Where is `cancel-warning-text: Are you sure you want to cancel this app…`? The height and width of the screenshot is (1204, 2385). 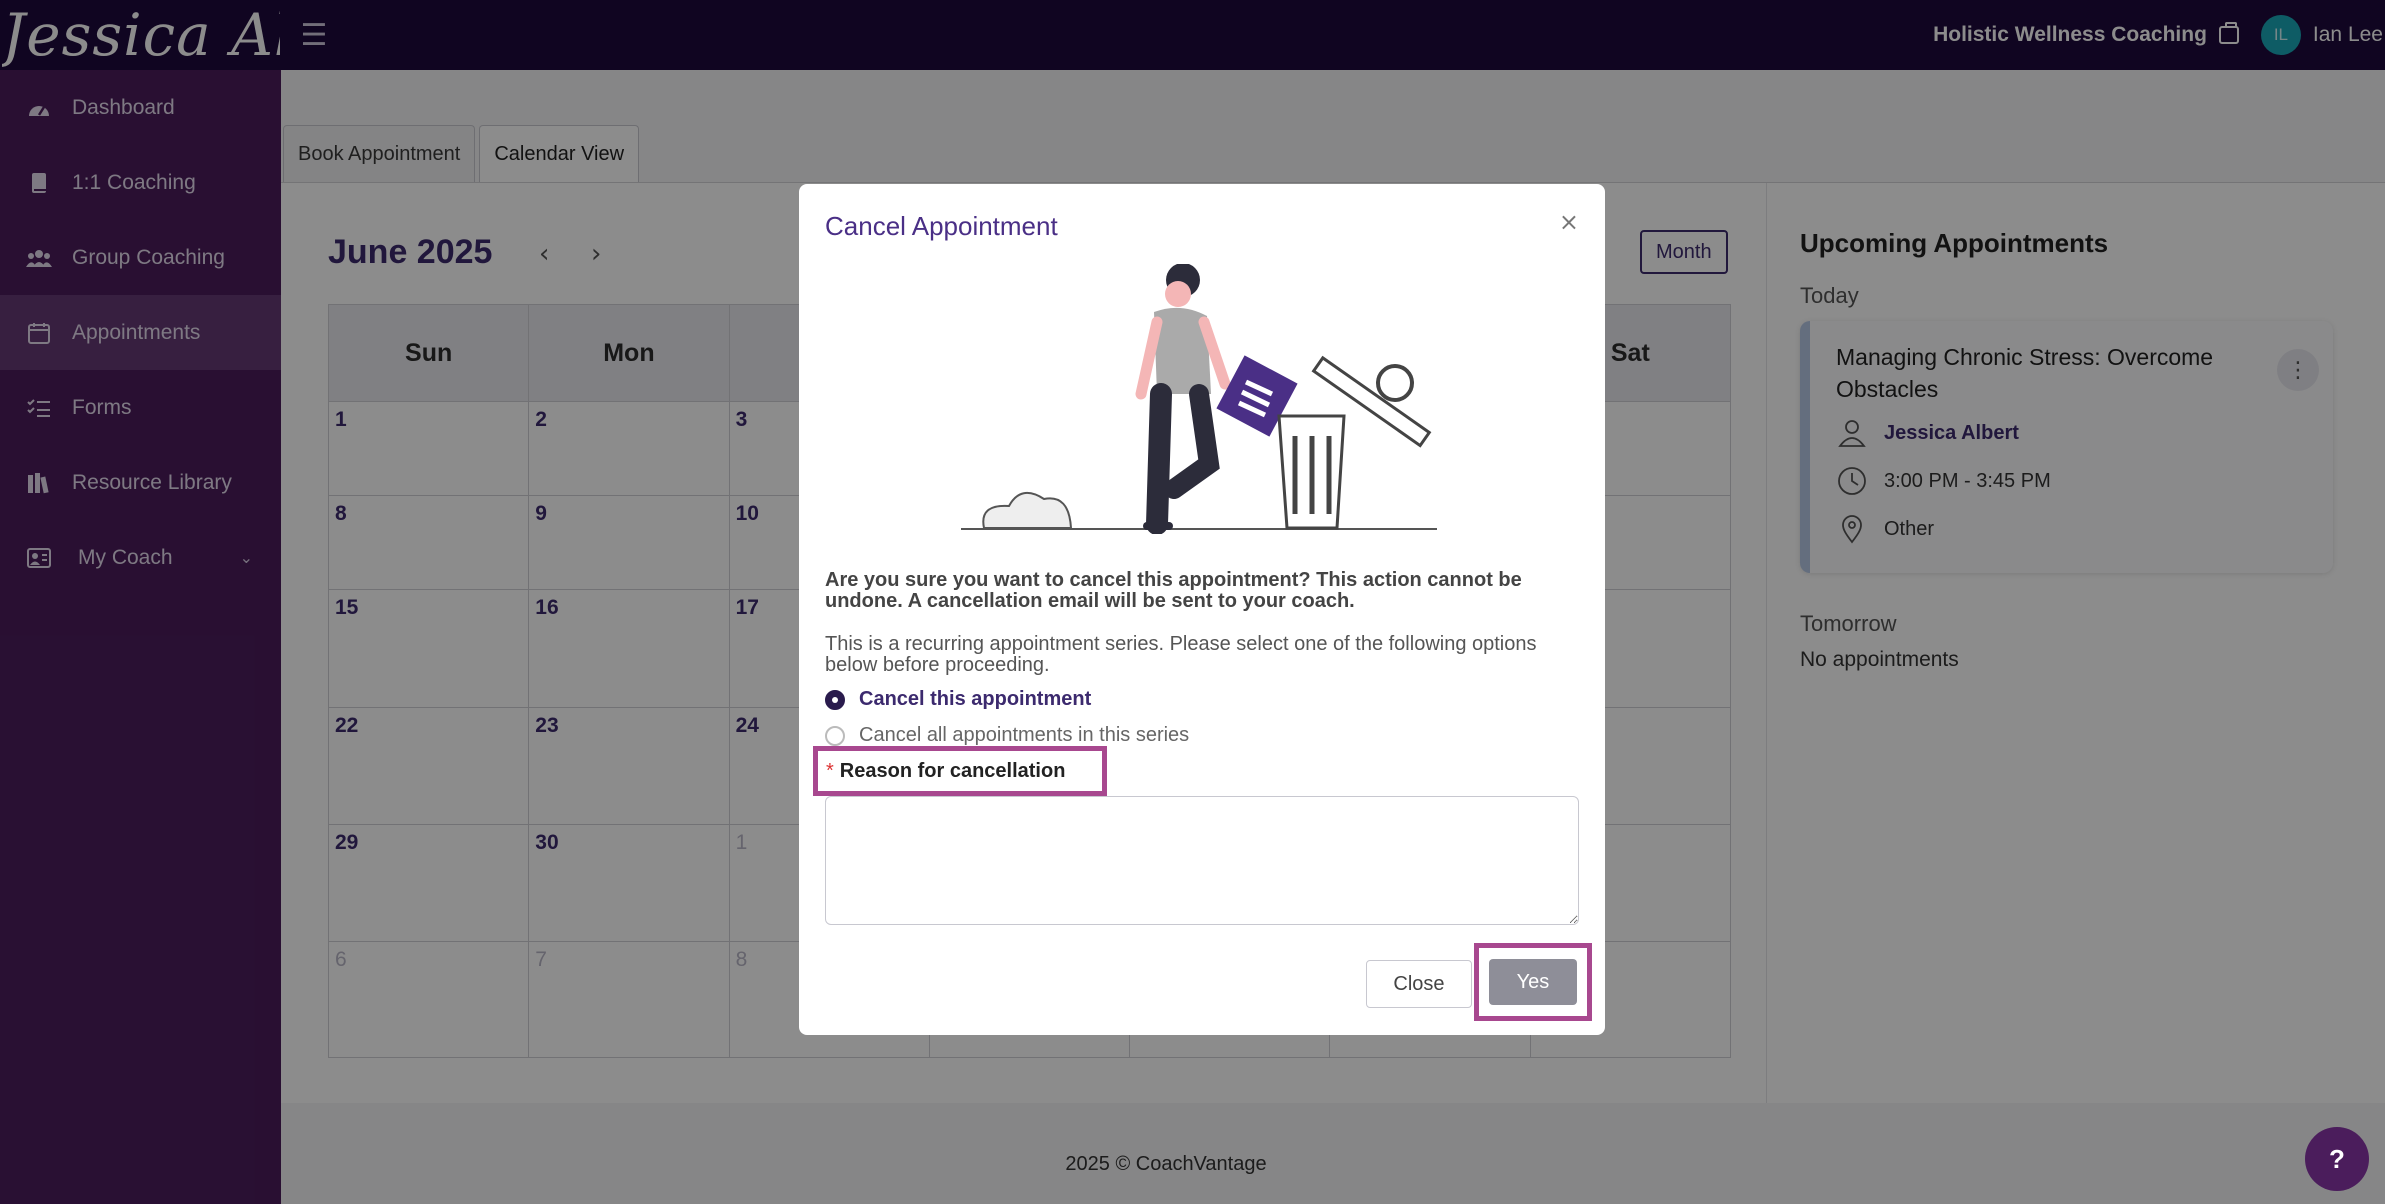
cancel-warning-text: Are you sure you want to cancel this app… is located at coordinates (1173, 590).